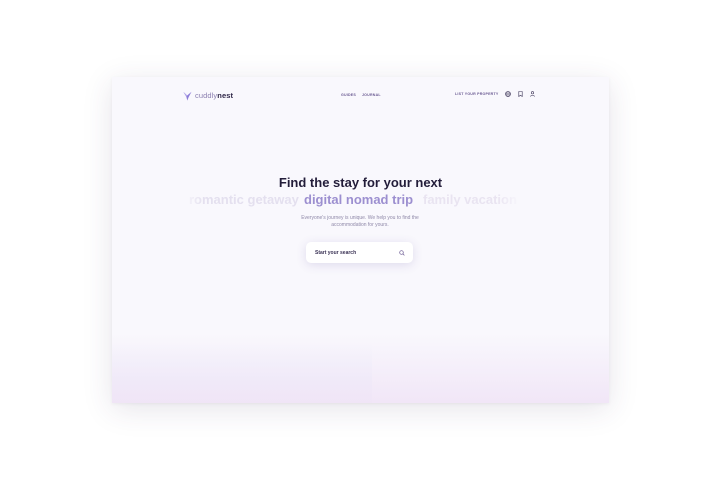 This screenshot has height=482, width=720. Describe the element at coordinates (520, 94) in the screenshot. I see `bookmark-icon` at that location.